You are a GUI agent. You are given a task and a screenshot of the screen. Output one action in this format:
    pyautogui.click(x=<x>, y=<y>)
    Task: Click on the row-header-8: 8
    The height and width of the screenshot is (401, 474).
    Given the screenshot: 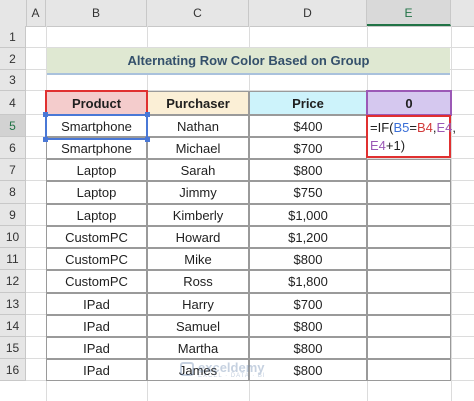 What is the action you would take?
    pyautogui.click(x=13, y=192)
    